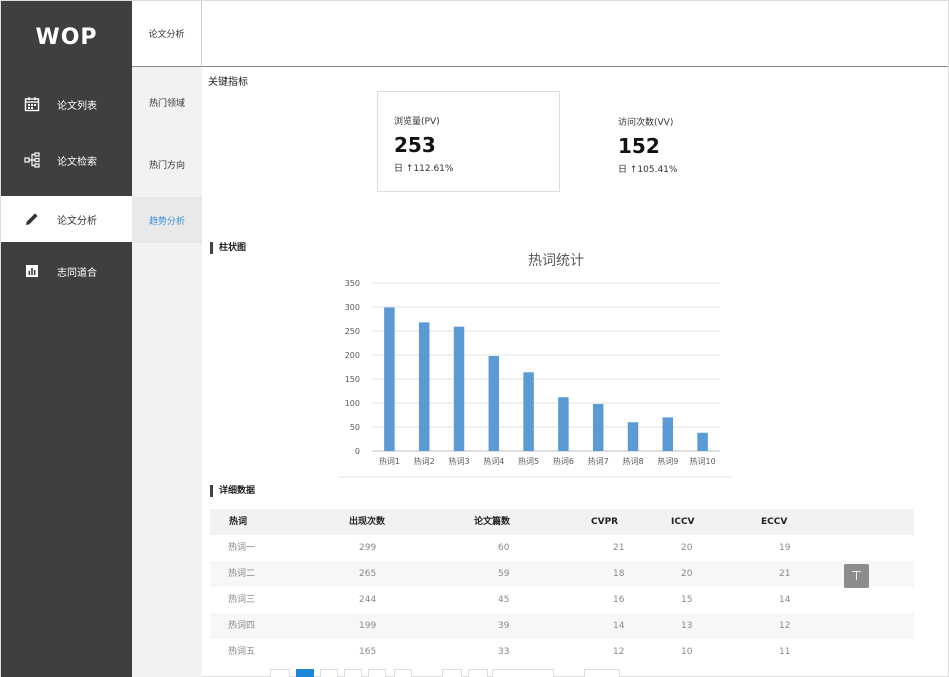 This screenshot has height=677, width=949. Describe the element at coordinates (598, 461) in the screenshot. I see `x-tick-label: 热词7` at that location.